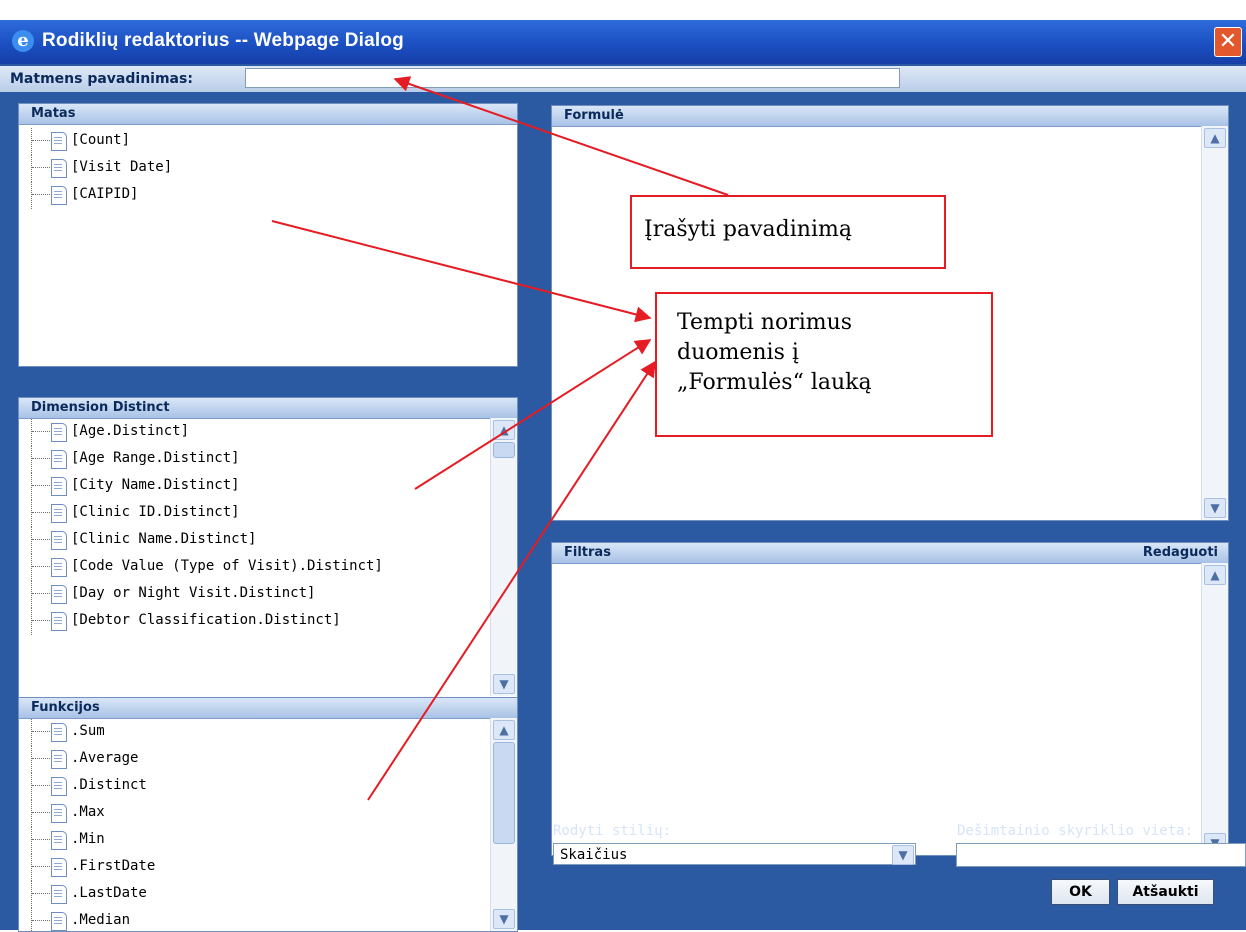 The width and height of the screenshot is (1246, 932). I want to click on list-item: [Debtor Classification.Distinct], so click(259, 621).